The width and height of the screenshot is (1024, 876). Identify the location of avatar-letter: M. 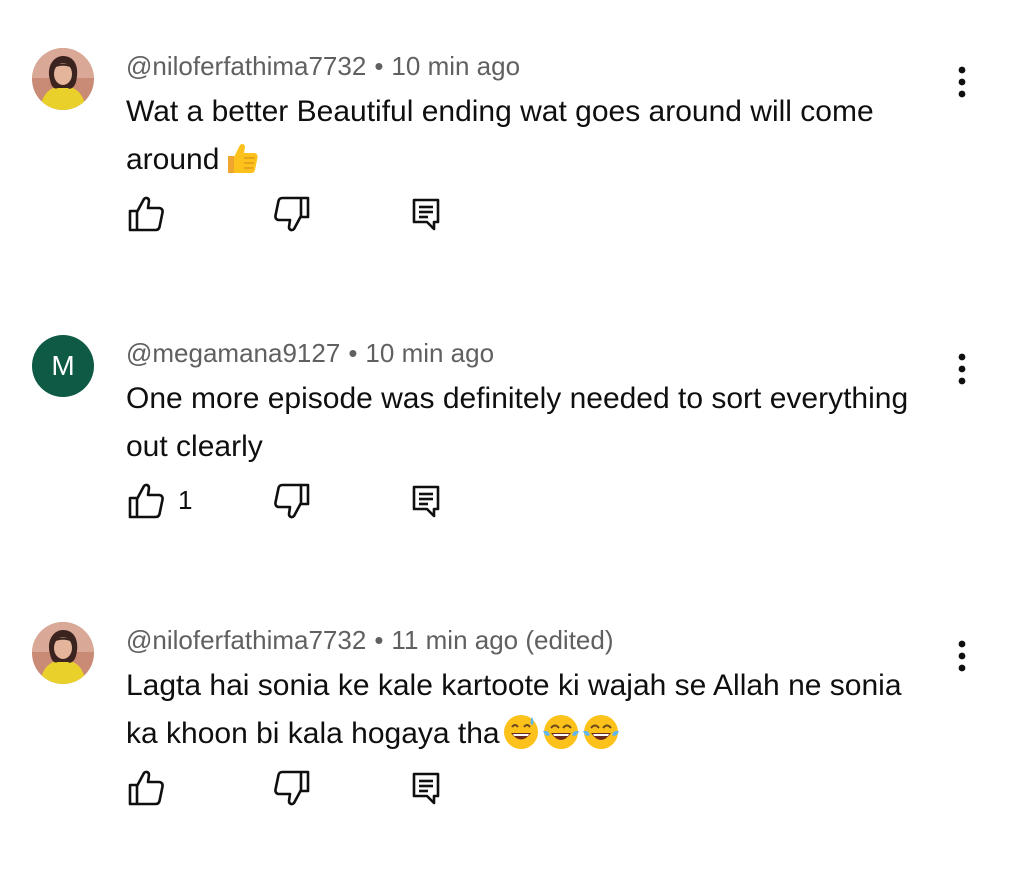
(63, 365).